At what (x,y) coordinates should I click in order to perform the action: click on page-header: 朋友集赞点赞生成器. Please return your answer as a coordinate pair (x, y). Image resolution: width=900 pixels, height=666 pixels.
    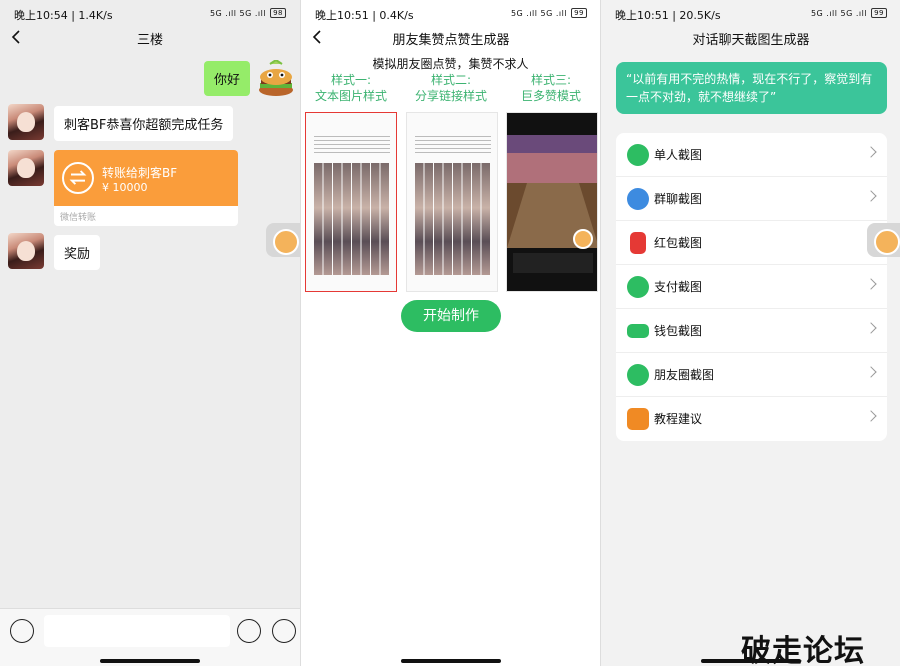
    Looking at the image, I should click on (450, 38).